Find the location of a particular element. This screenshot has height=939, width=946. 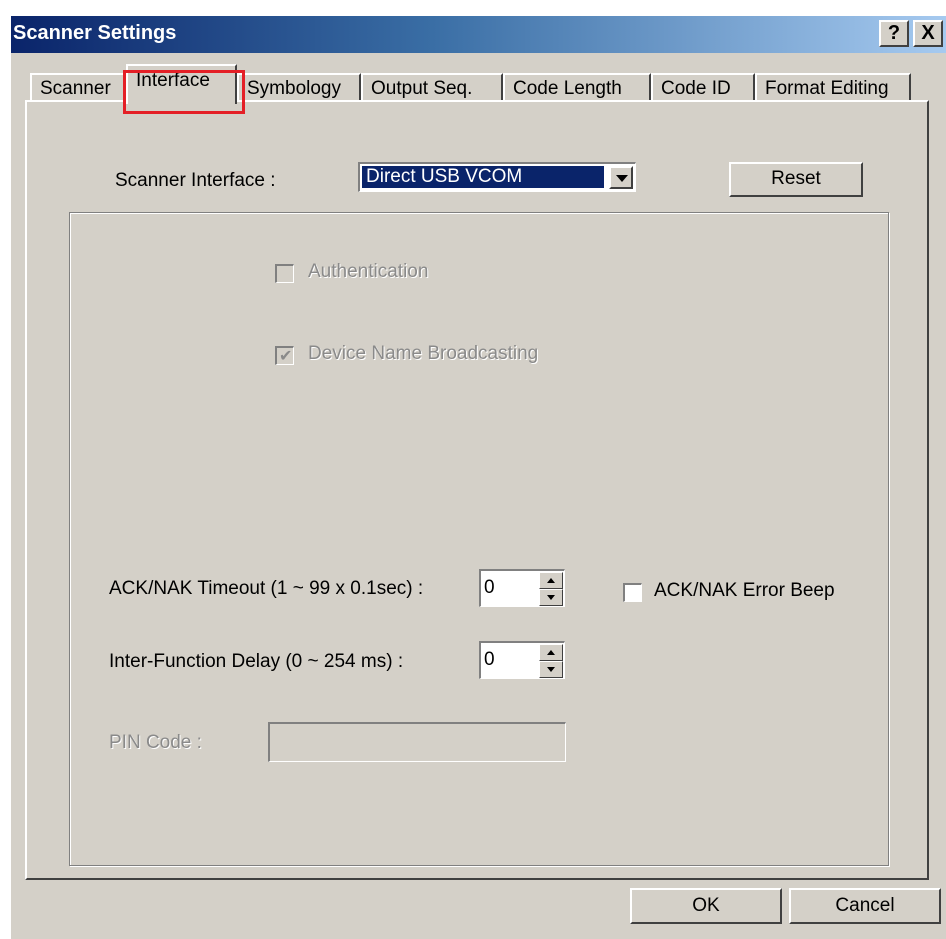

tab-highlight-box is located at coordinates (184, 92).